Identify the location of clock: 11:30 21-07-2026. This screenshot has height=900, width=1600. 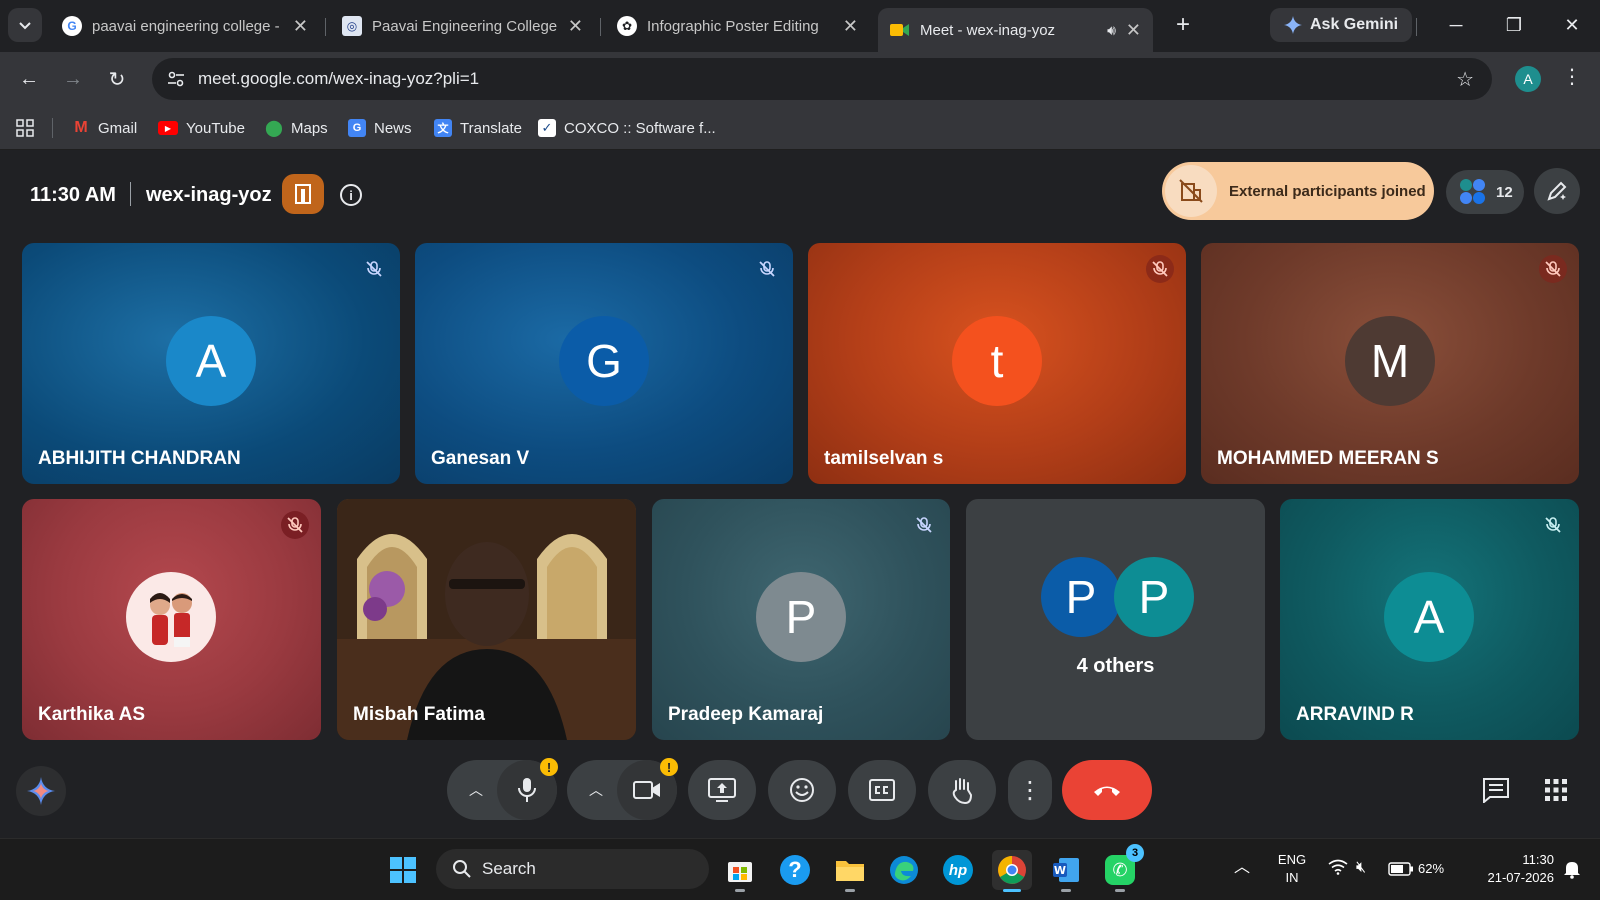
(1508, 869).